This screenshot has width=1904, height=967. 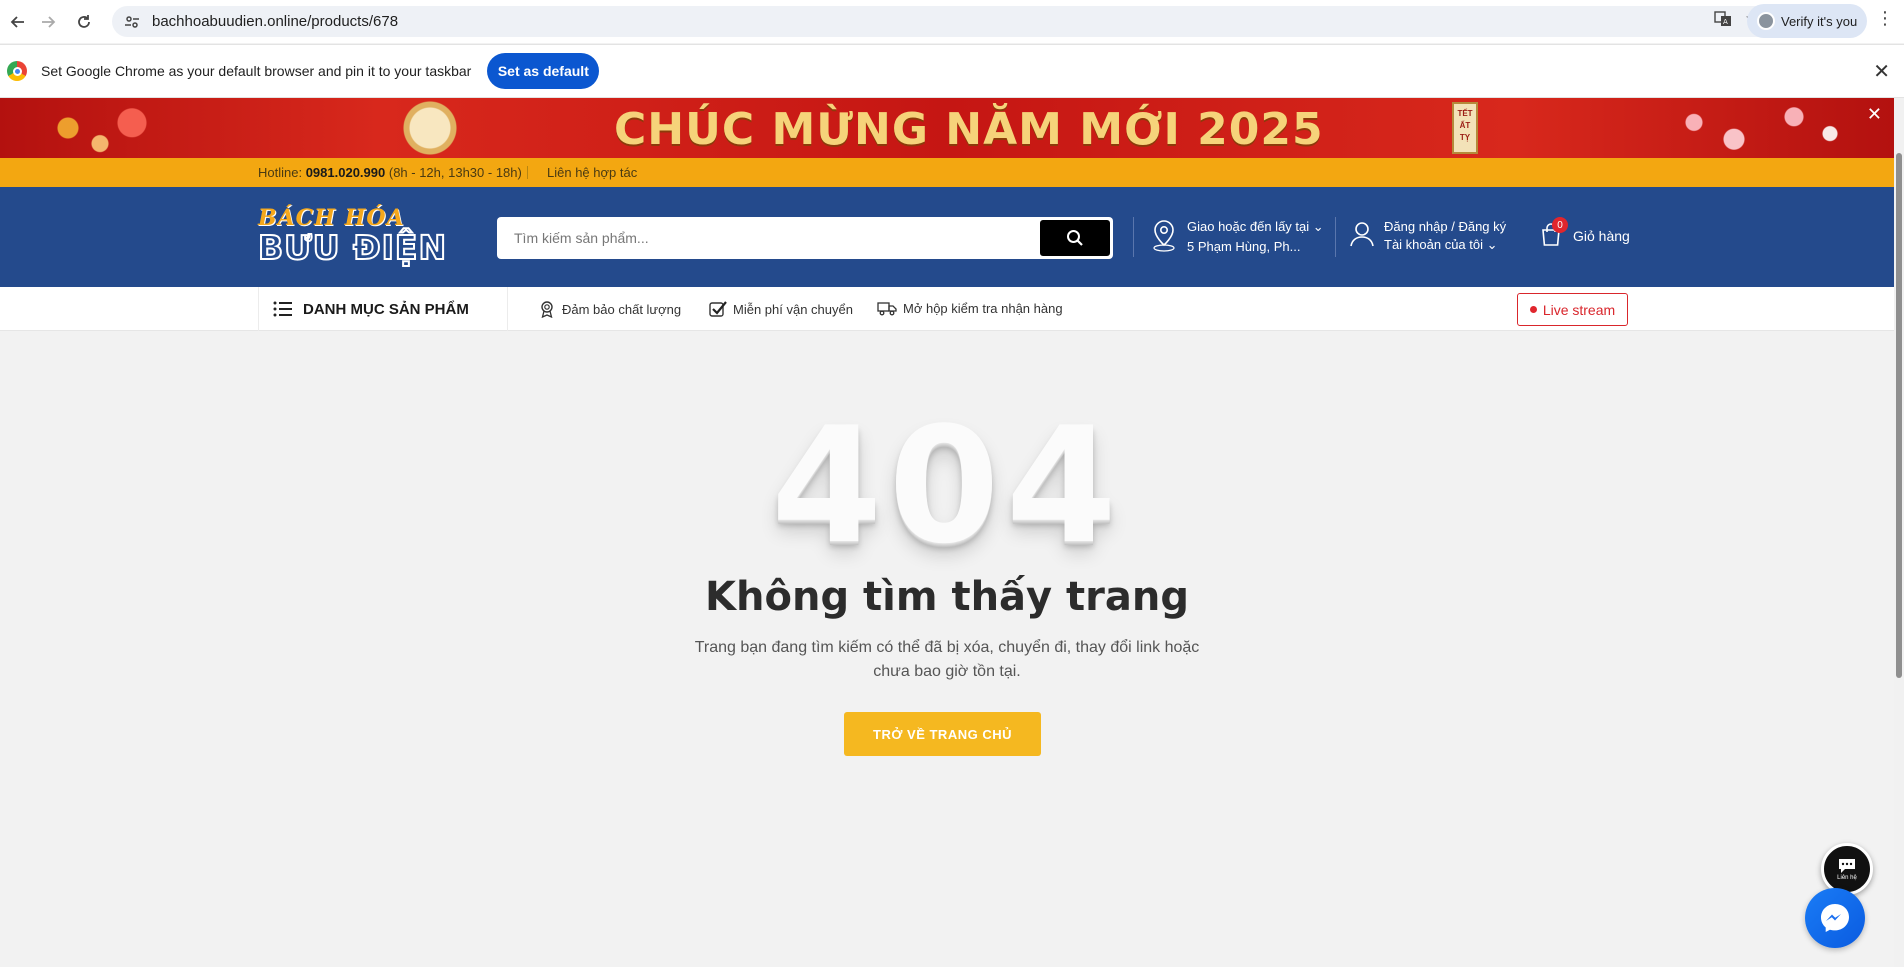 I want to click on delivery-truck-icon, so click(x=887, y=309).